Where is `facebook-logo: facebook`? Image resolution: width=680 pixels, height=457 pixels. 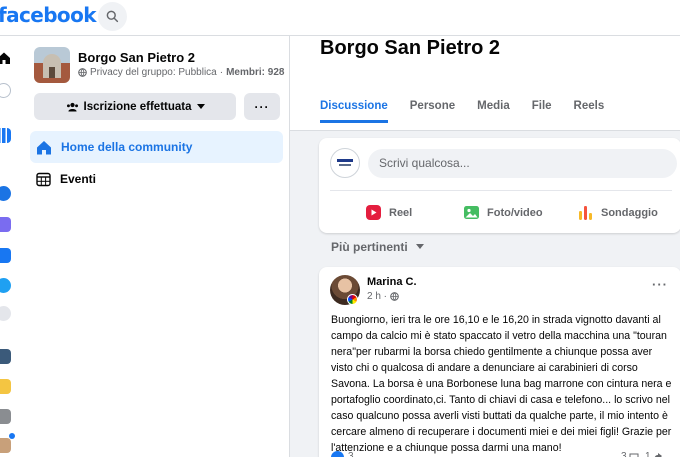 facebook-logo: facebook is located at coordinates (48, 15).